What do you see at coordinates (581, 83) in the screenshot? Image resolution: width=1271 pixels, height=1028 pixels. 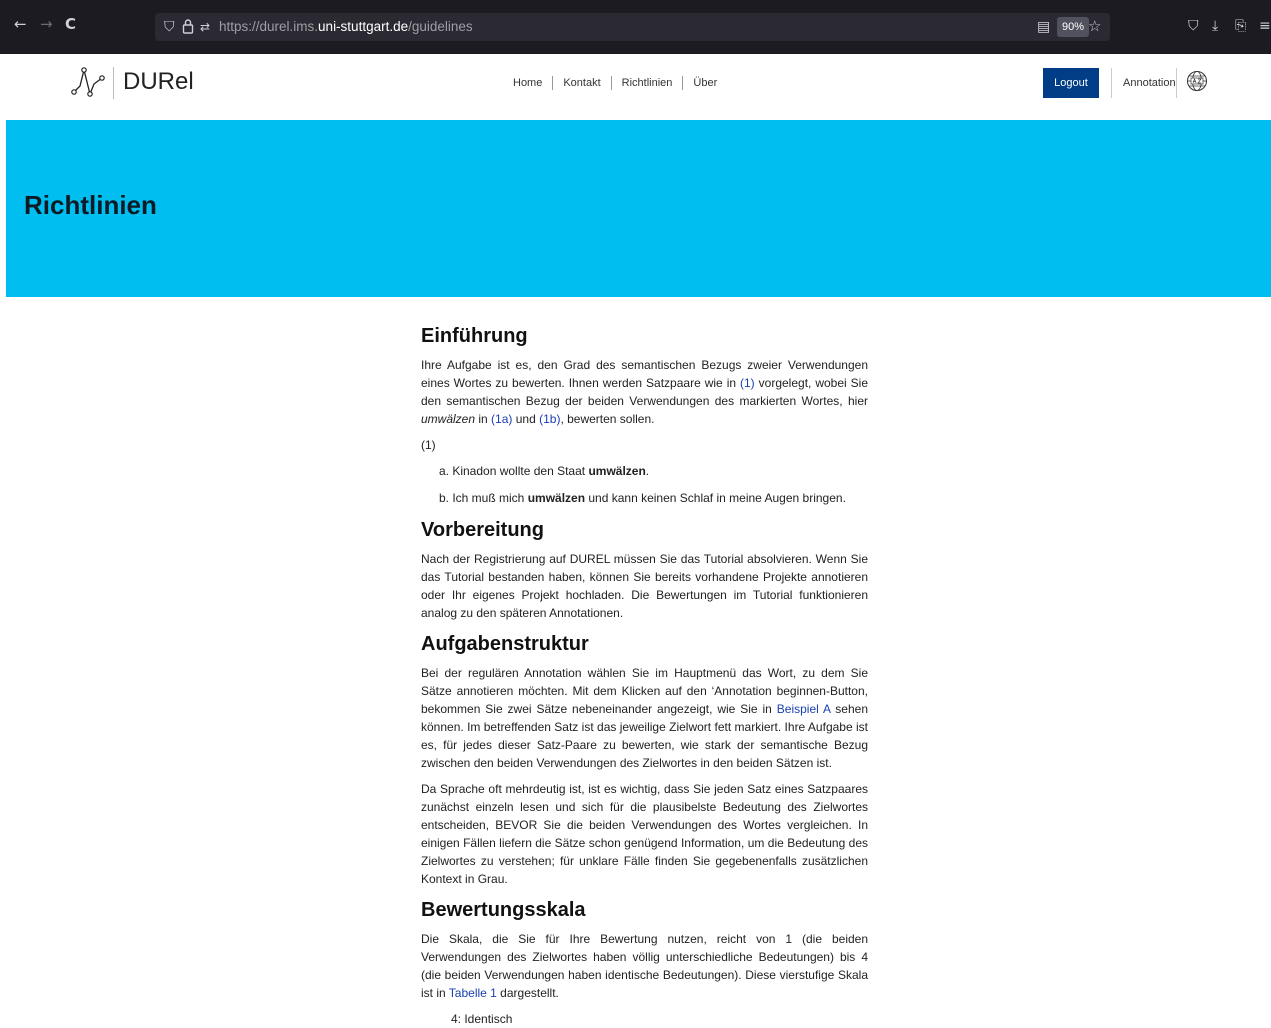 I see `nav-kontakt: Kontakt` at bounding box center [581, 83].